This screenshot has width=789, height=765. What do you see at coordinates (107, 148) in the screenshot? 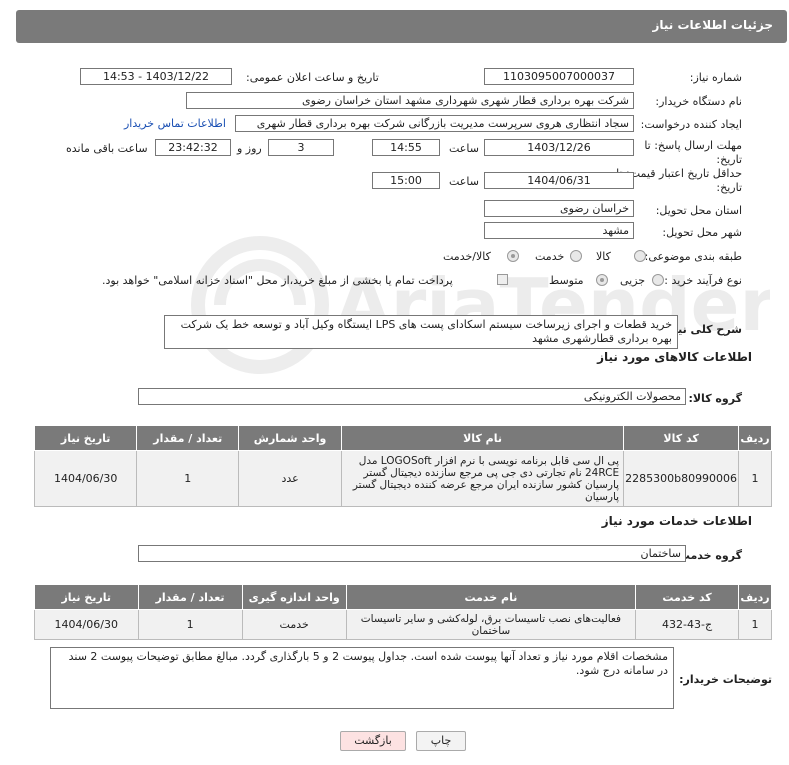
I see `remaining-time-label: ساعت باقی مانده` at bounding box center [107, 148].